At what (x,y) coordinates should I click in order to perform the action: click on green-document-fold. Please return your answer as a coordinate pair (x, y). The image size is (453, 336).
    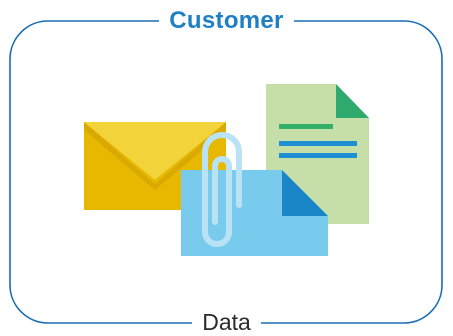
    Looking at the image, I should click on (352, 101).